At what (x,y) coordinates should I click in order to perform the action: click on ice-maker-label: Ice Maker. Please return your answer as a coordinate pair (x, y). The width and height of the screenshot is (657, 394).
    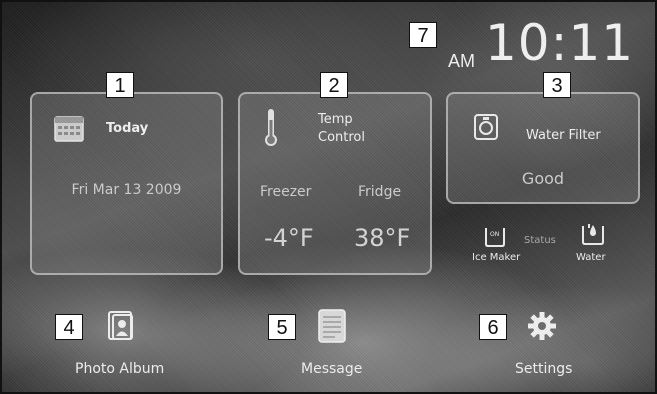
    Looking at the image, I should click on (496, 257).